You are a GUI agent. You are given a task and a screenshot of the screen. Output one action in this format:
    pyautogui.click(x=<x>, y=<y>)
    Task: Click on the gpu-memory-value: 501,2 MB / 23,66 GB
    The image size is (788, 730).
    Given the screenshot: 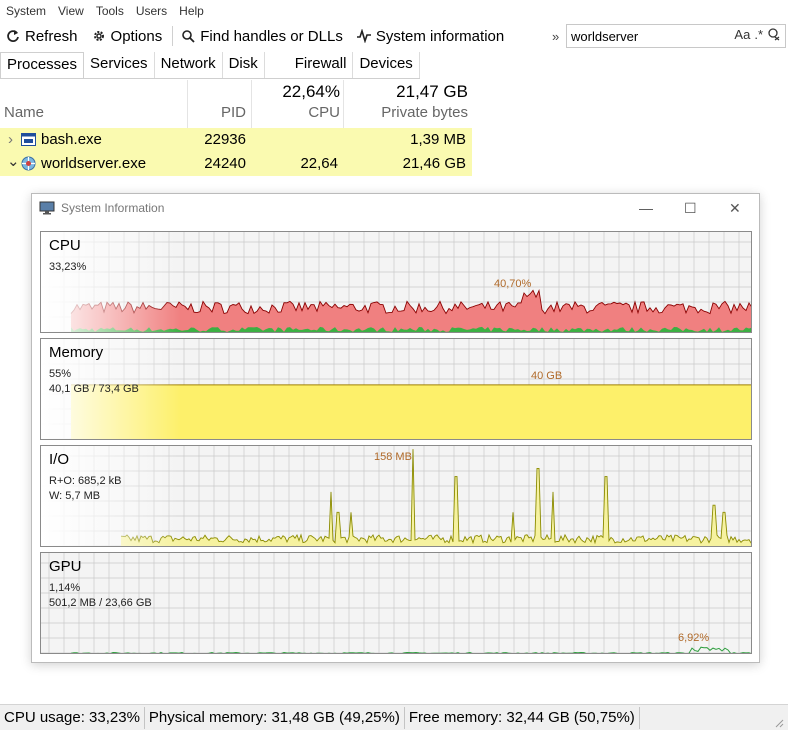 What is the action you would take?
    pyautogui.click(x=100, y=603)
    